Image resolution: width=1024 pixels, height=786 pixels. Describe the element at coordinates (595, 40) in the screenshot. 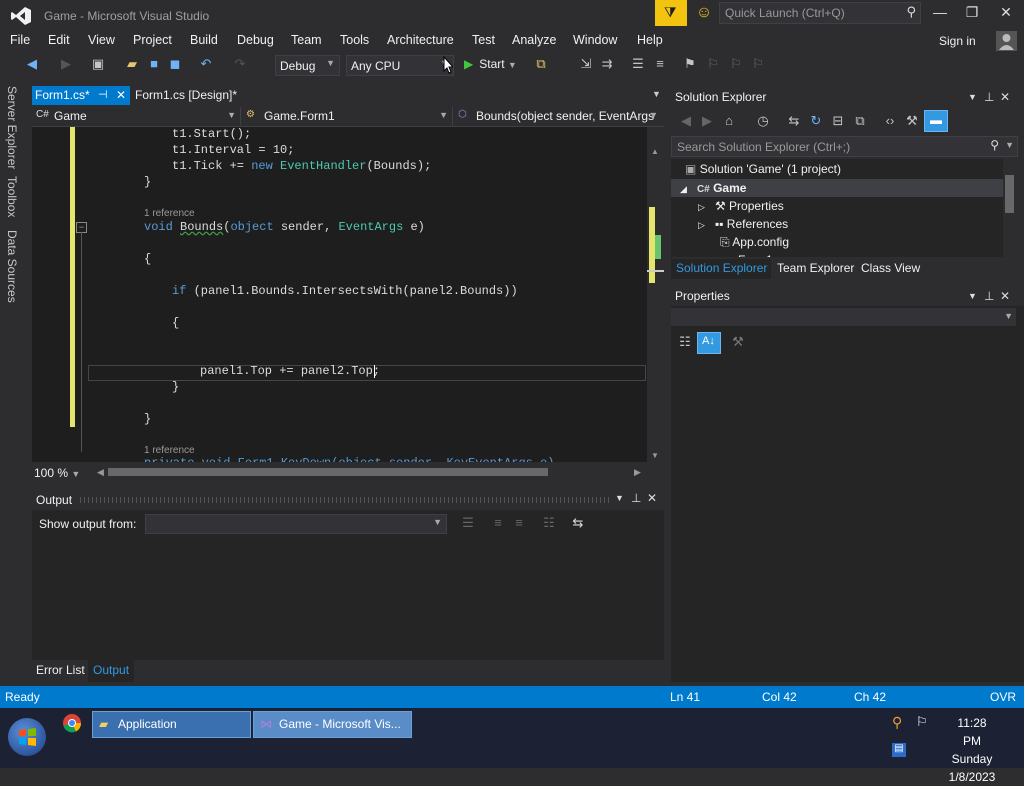

I see `menu-window: Window` at that location.